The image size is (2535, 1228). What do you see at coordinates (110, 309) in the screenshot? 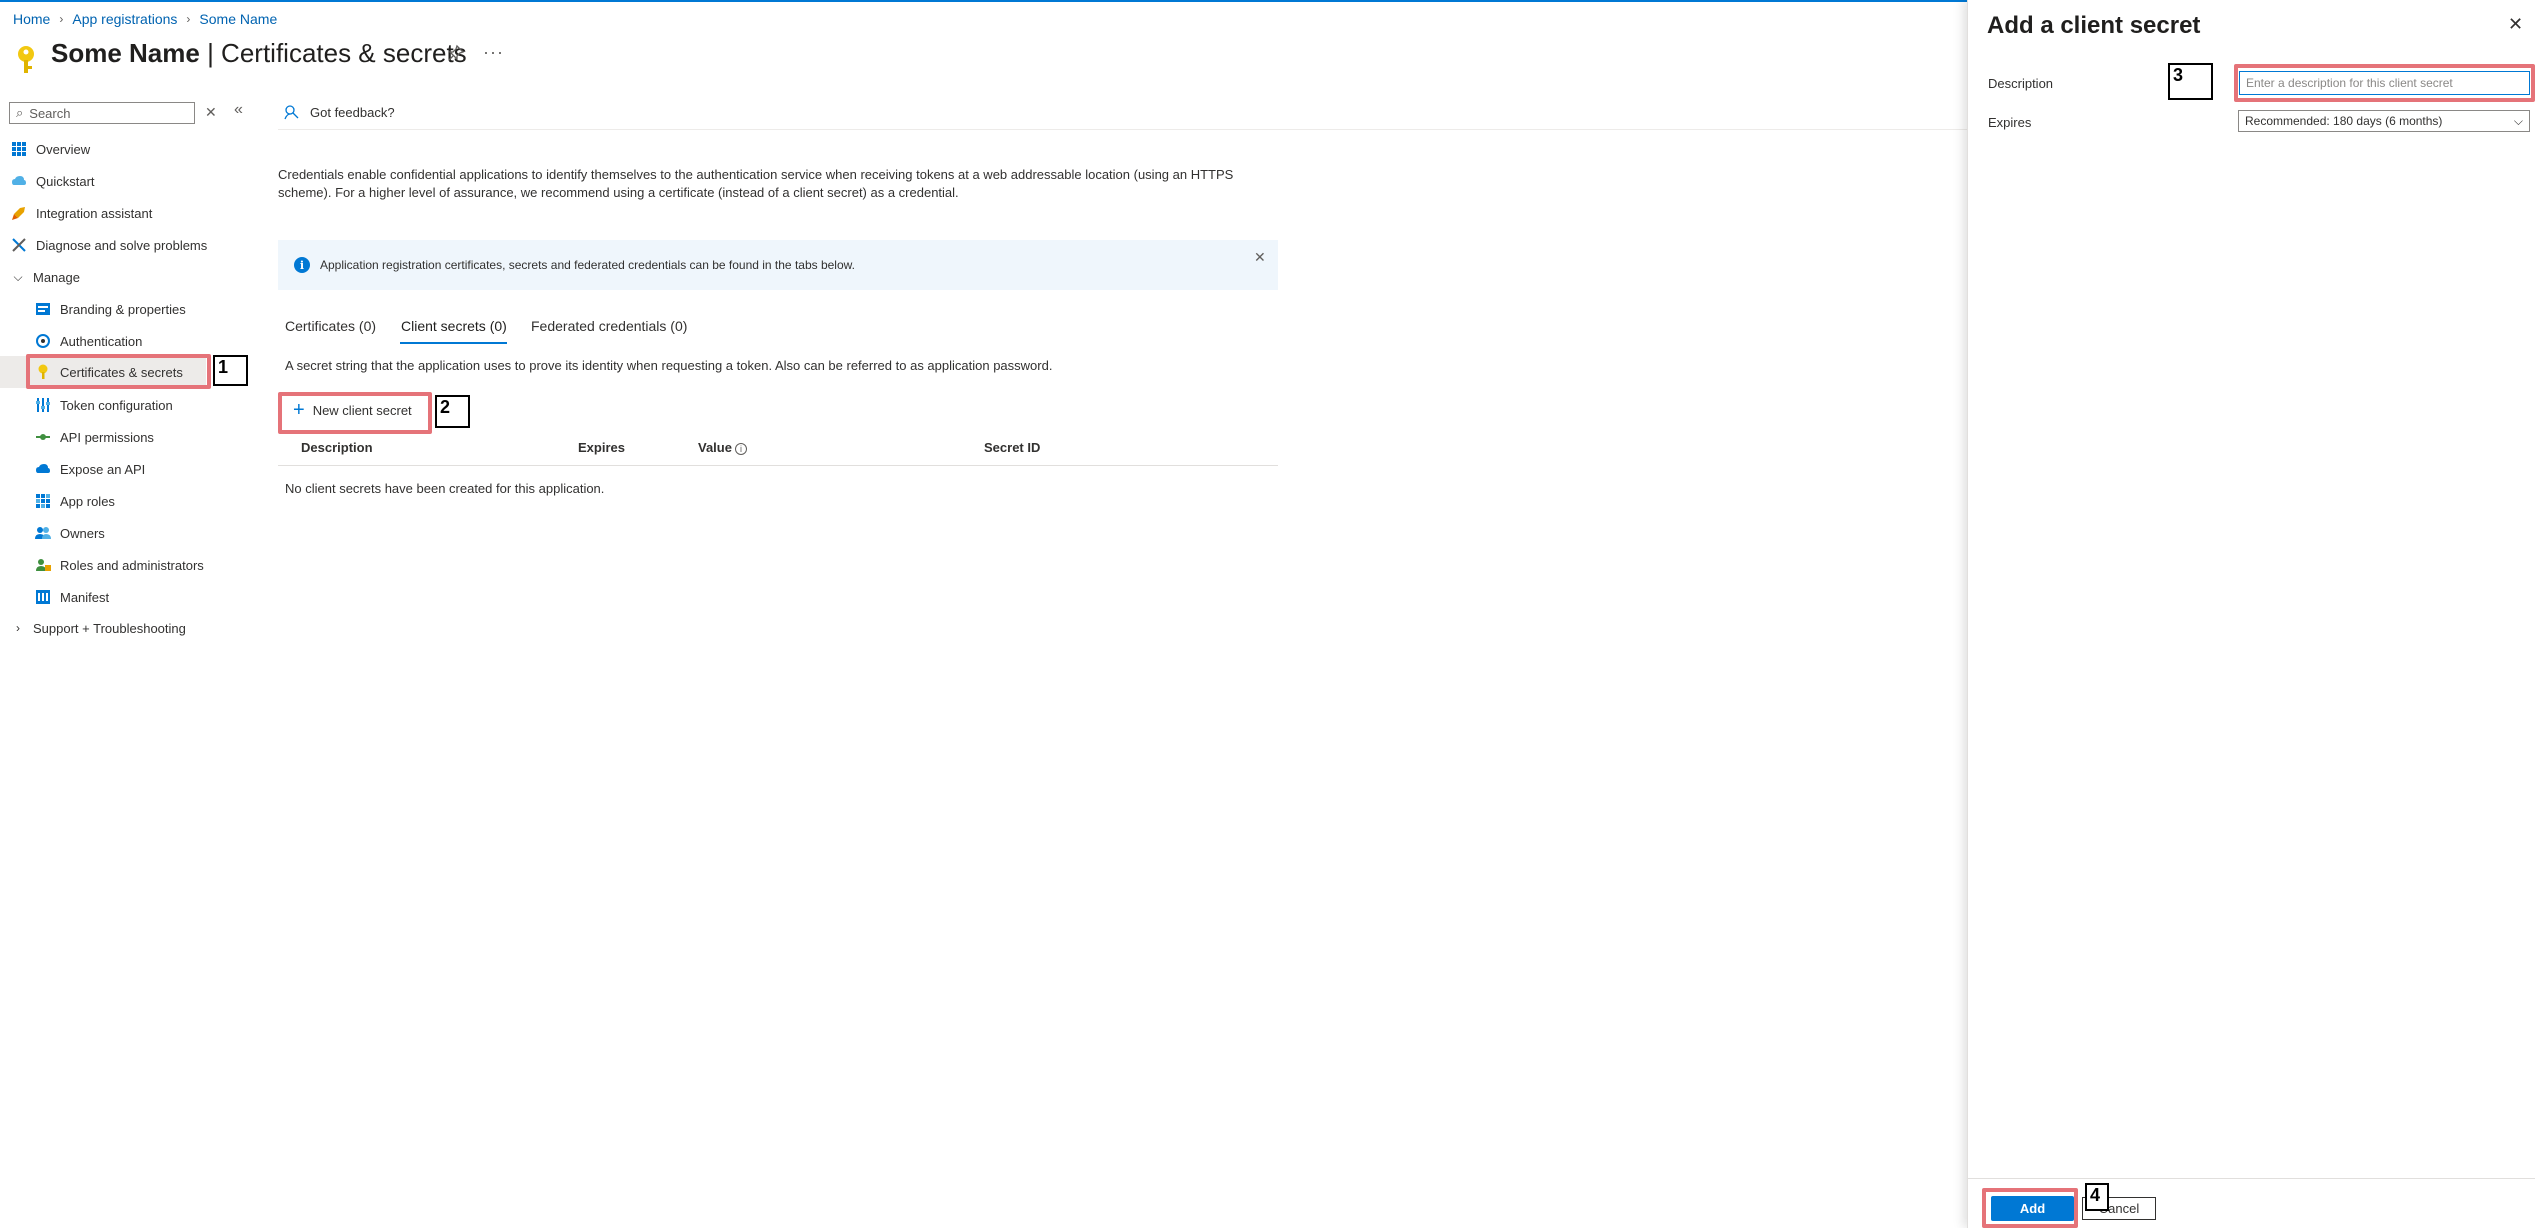
I see `sidebar-item-branding: Branding & properties` at bounding box center [110, 309].